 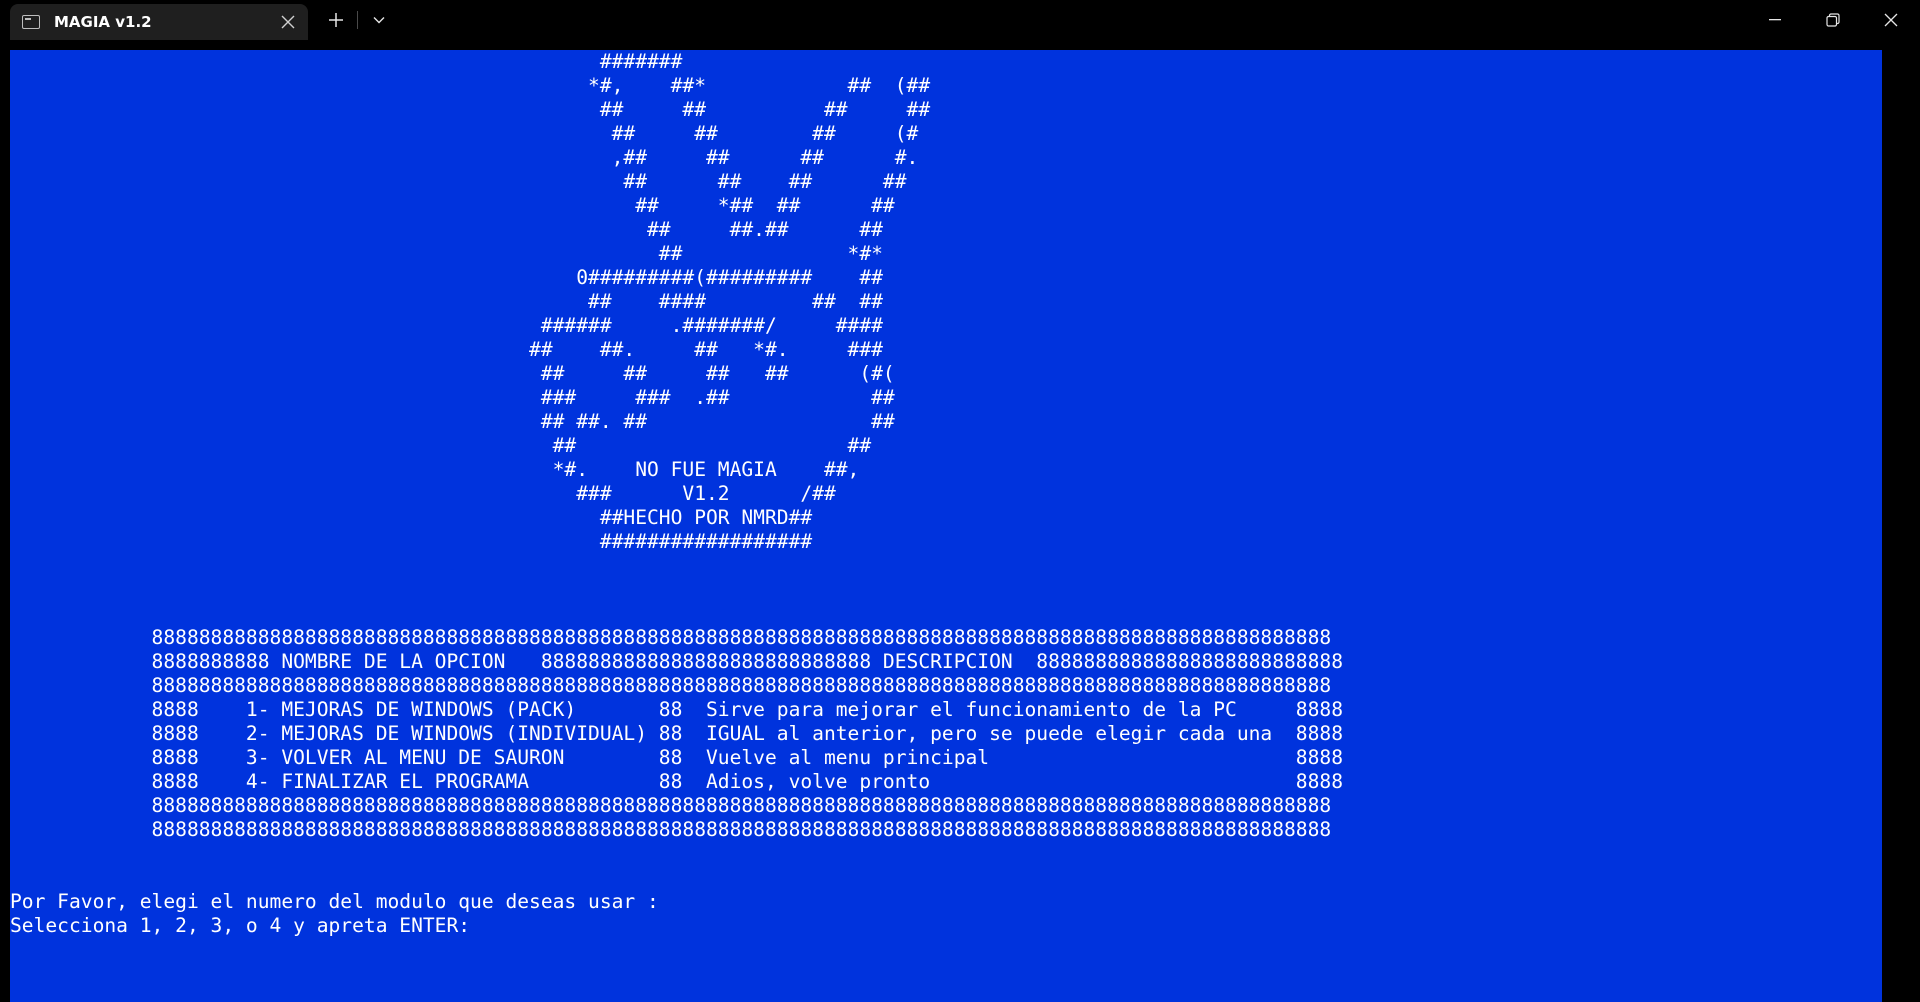 I want to click on terminal-icon, so click(x=31, y=22).